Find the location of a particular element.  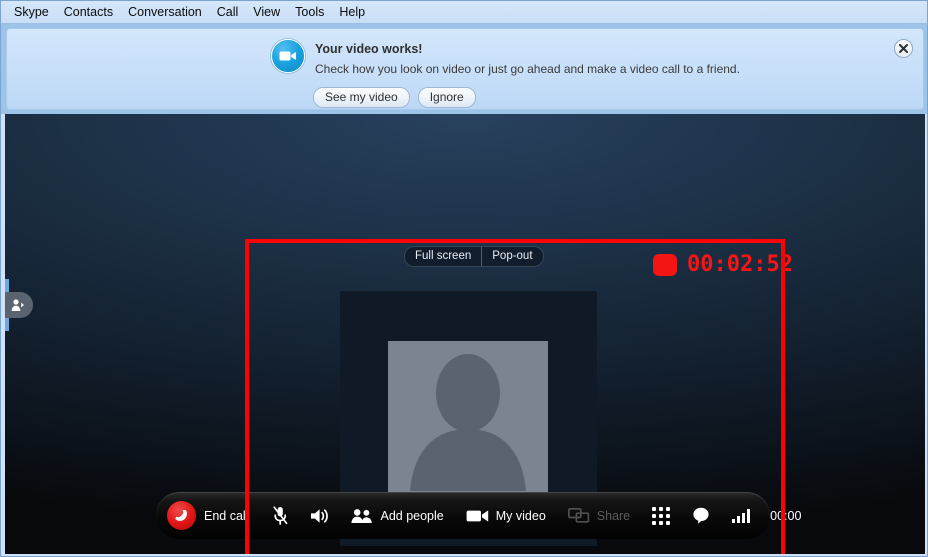

chat-bubble-icon is located at coordinates (701, 515).